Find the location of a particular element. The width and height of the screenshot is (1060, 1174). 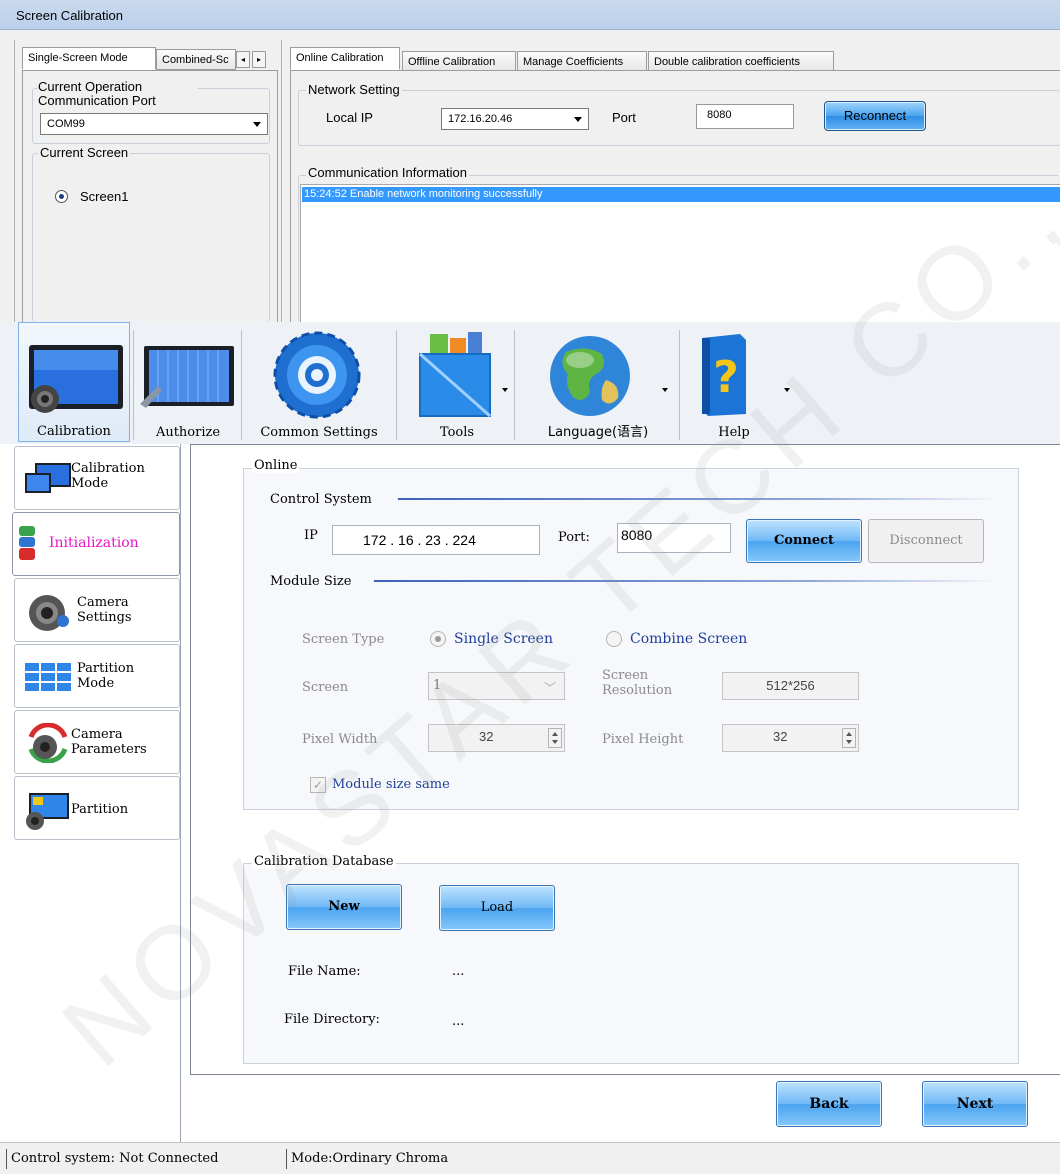

toolbar-language-label: Language(语言) is located at coordinates (598, 432).